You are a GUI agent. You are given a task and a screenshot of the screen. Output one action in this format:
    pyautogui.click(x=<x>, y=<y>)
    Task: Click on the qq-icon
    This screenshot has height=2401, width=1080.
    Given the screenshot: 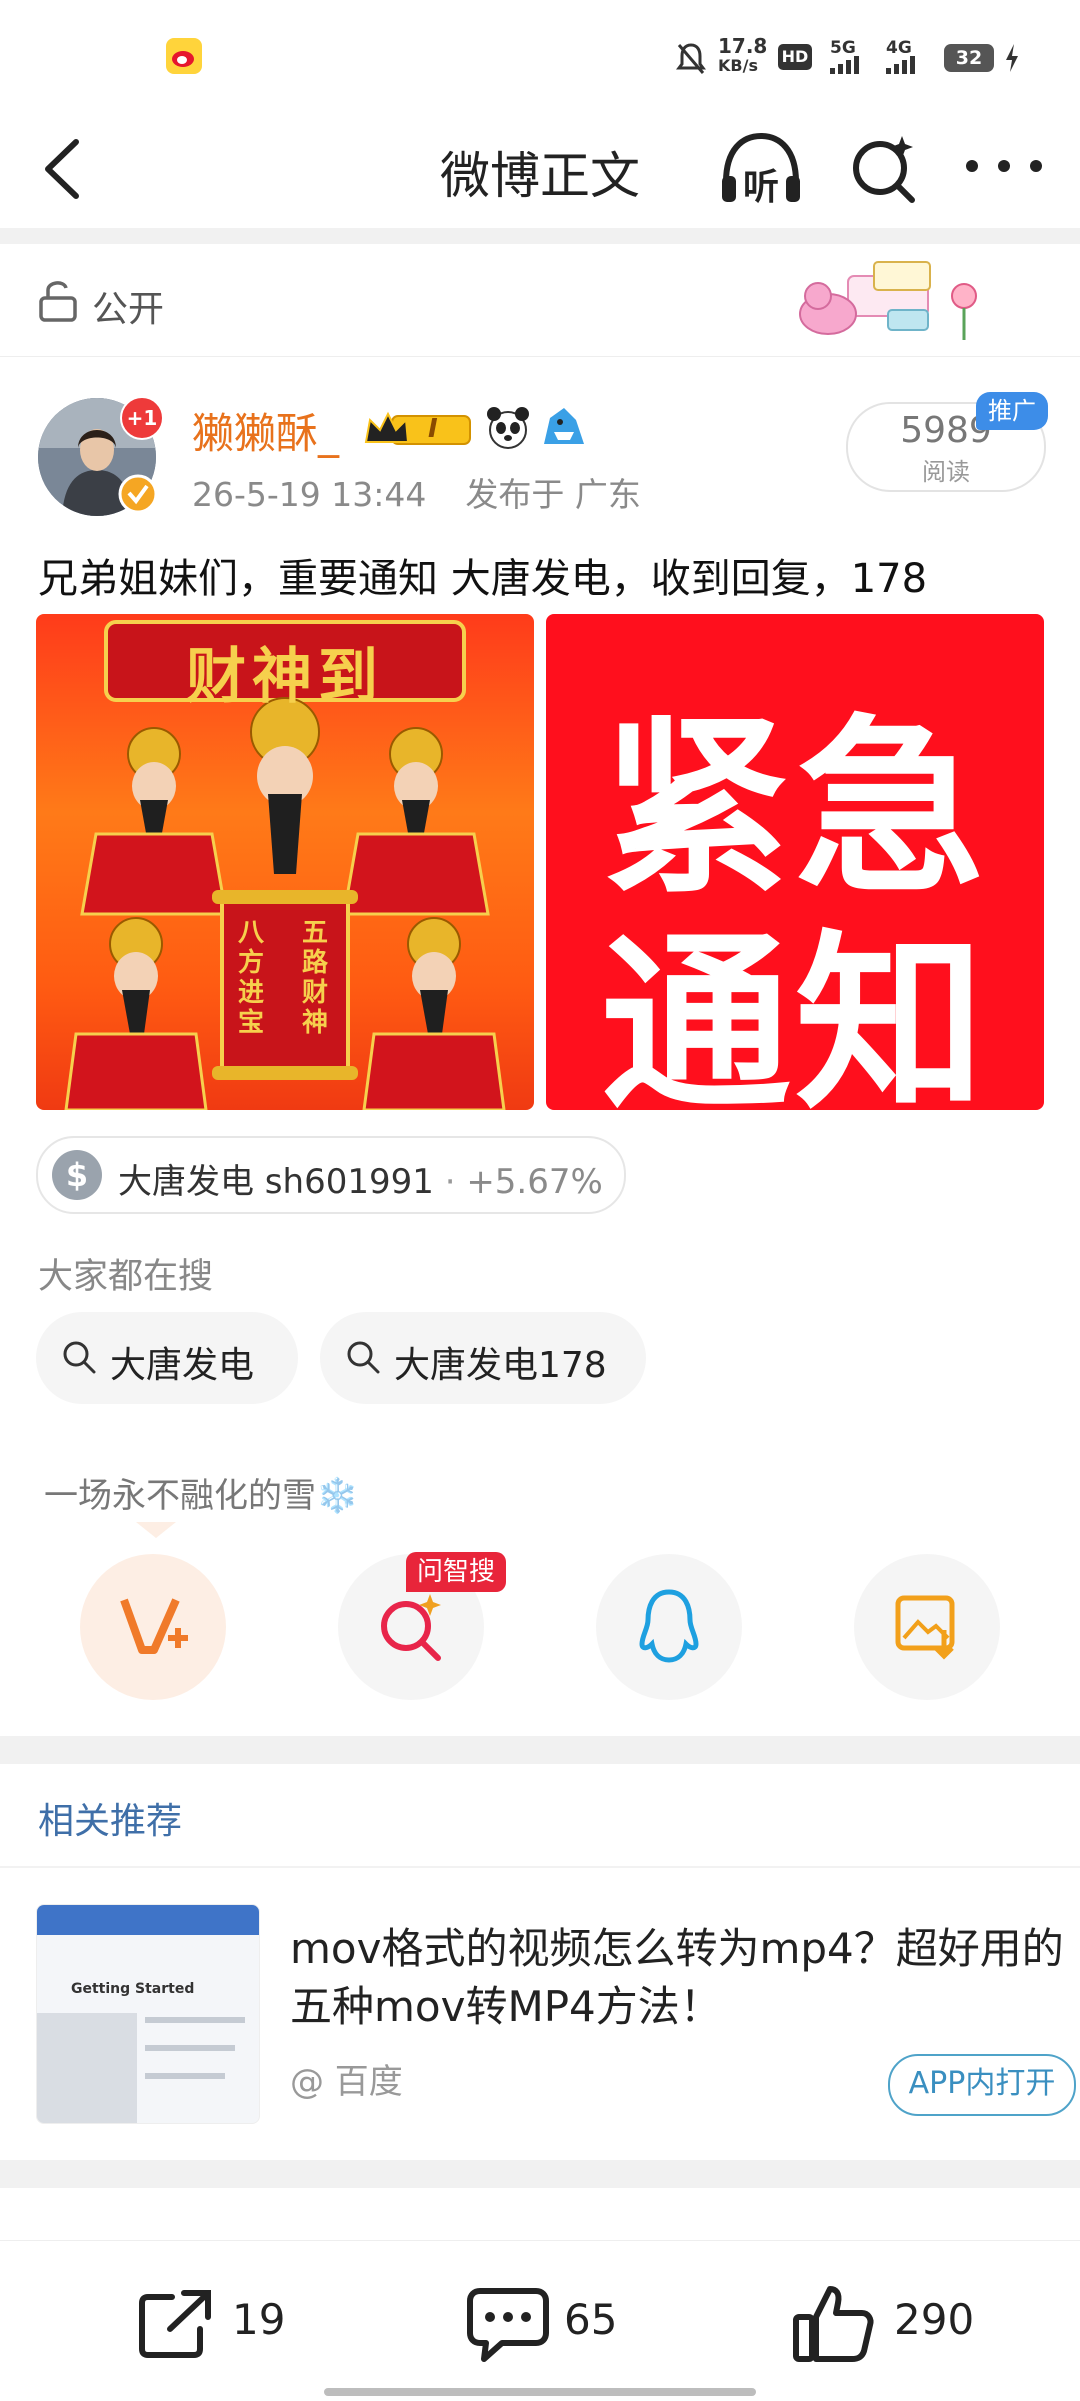 What is the action you would take?
    pyautogui.click(x=669, y=1626)
    